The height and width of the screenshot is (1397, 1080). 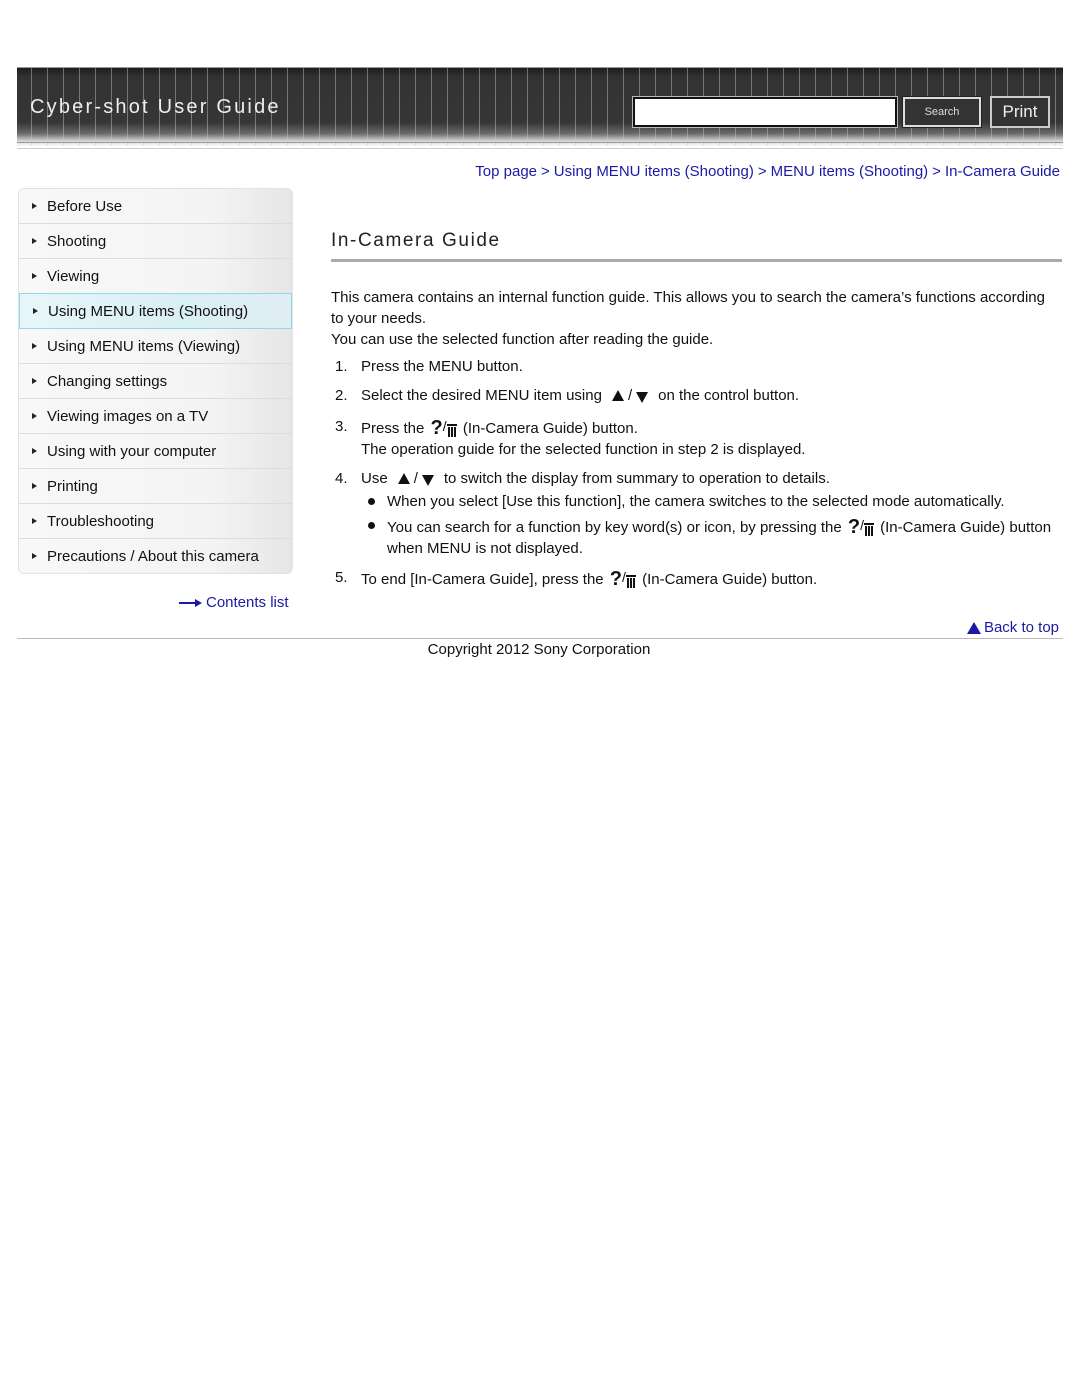 I want to click on sidebar-item-viewing-images-on-tv: Viewing images on a TV, so click(x=155, y=416).